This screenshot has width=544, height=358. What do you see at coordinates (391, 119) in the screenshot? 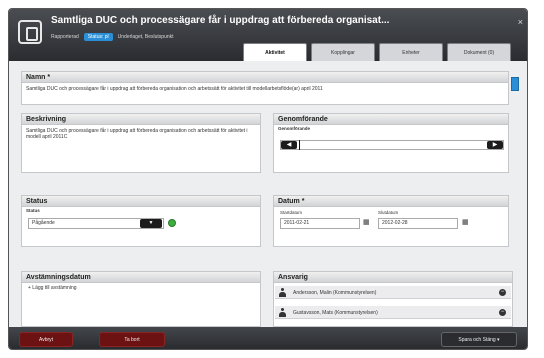
I see `implementation-heading: Genomförande` at bounding box center [391, 119].